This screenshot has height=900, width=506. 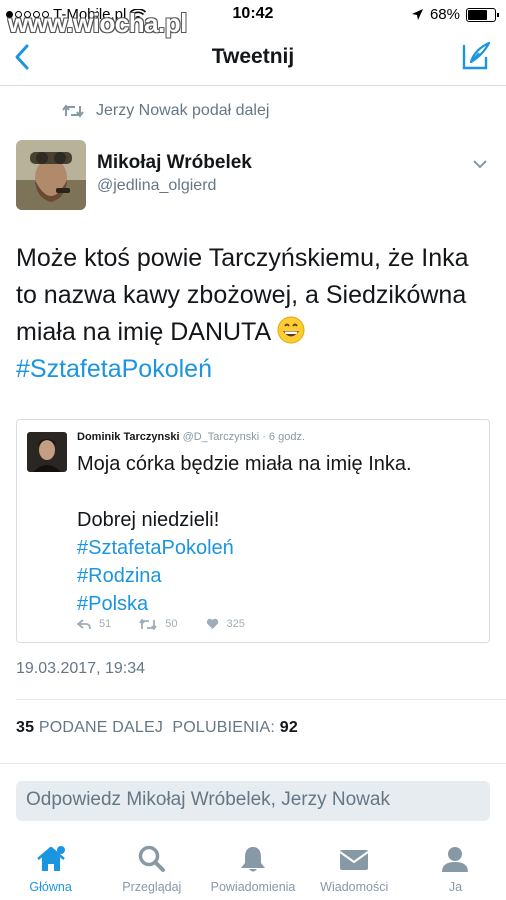 What do you see at coordinates (128, 437) in the screenshot?
I see `quoted-author-name: Dominik Tarczynski` at bounding box center [128, 437].